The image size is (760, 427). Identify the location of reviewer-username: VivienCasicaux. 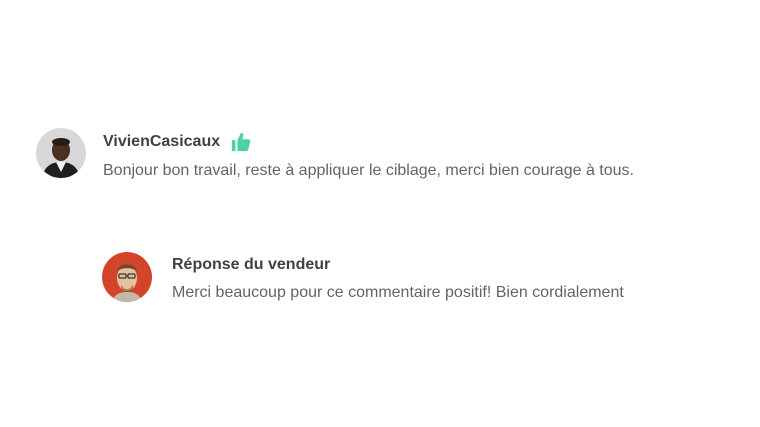
(161, 142).